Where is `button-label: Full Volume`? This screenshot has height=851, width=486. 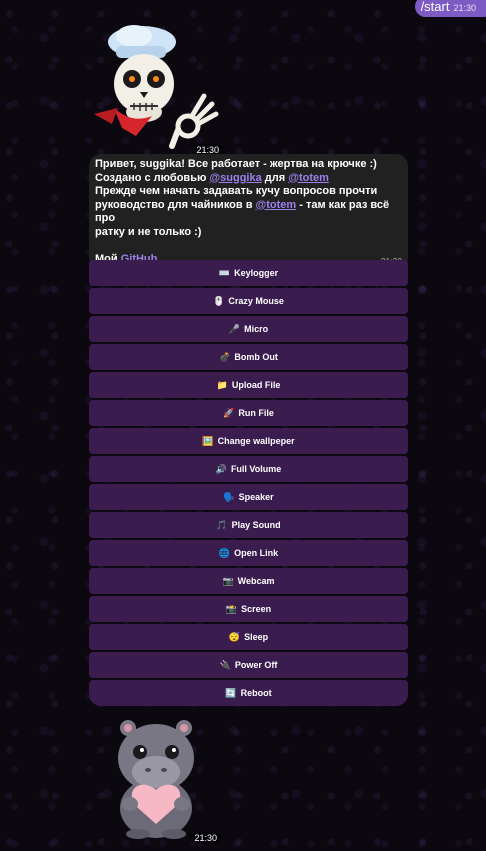
button-label: Full Volume is located at coordinates (256, 469).